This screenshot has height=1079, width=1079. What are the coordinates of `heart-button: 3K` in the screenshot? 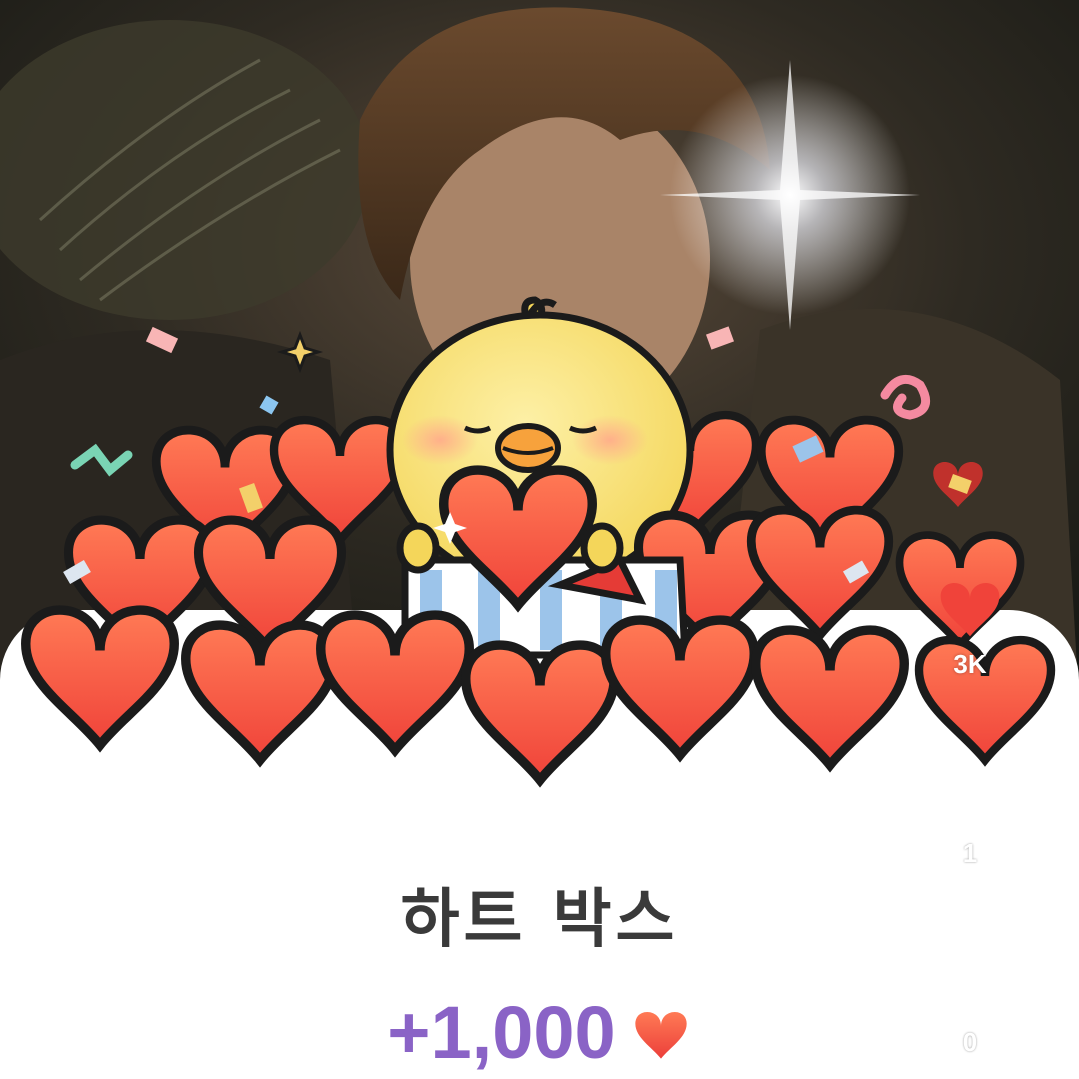 It's located at (970, 627).